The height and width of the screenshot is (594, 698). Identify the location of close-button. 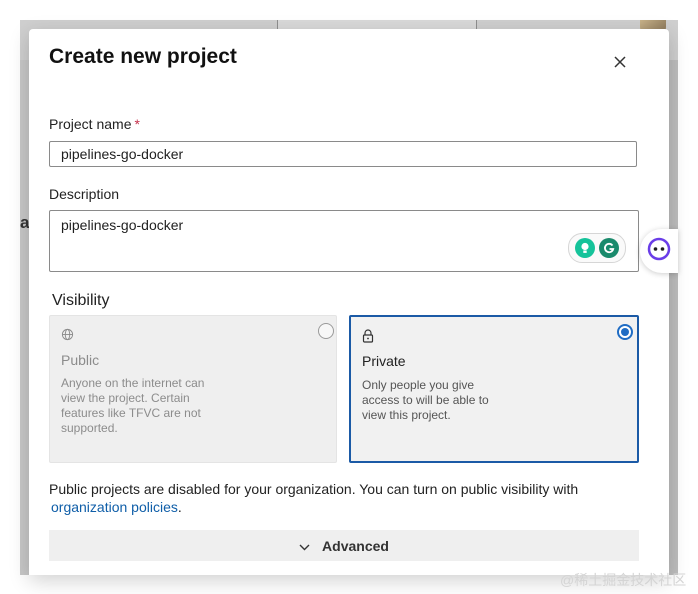
(620, 64).